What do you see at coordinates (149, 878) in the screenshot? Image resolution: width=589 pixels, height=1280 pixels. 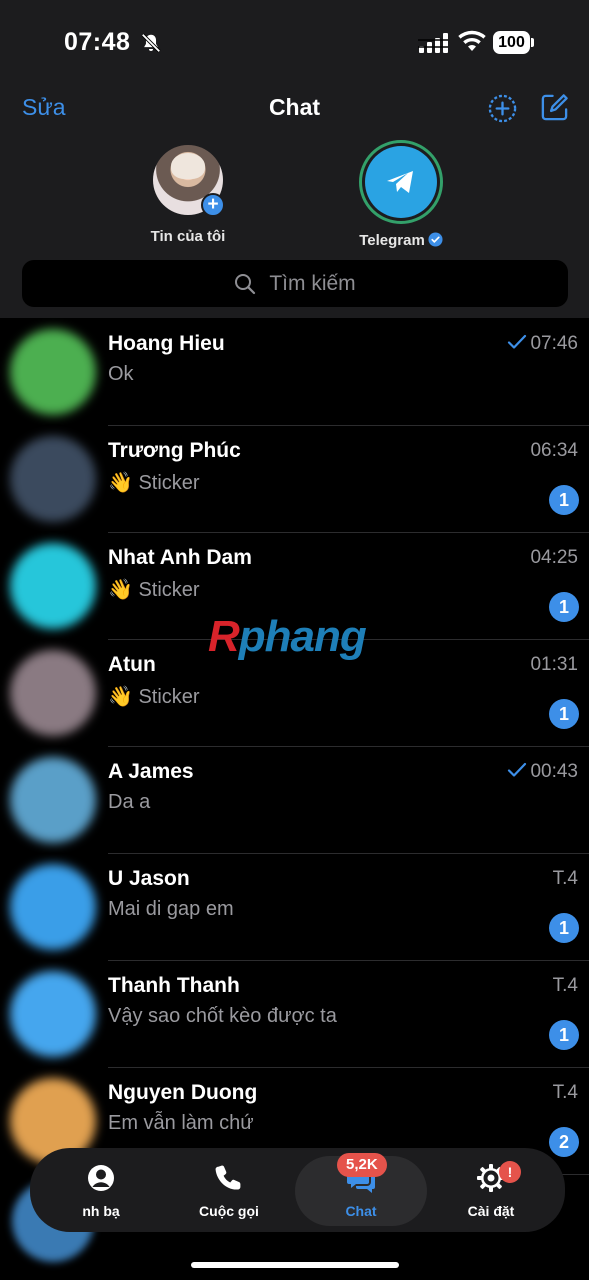 I see `chat-name: U Jason` at bounding box center [149, 878].